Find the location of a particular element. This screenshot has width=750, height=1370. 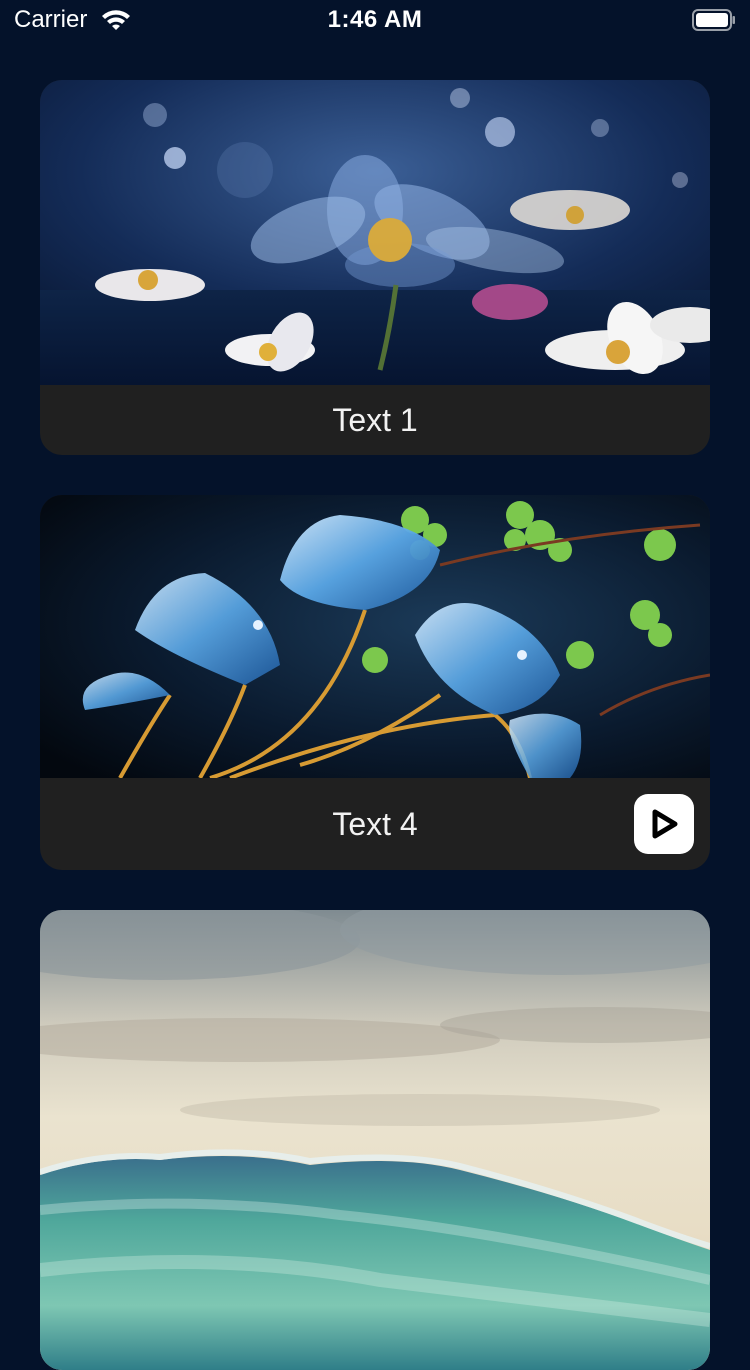

play-icon is located at coordinates (665, 824).